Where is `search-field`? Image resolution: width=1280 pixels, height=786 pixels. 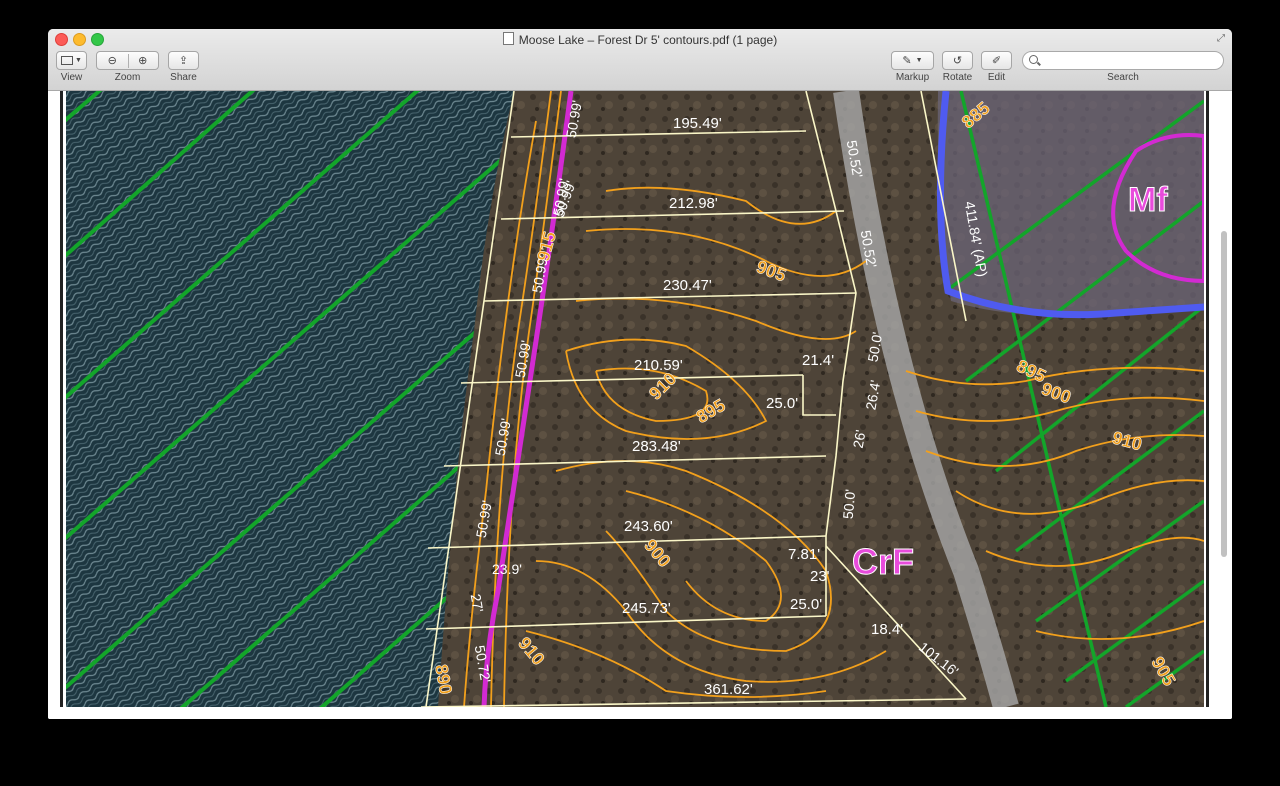 search-field is located at coordinates (1123, 60).